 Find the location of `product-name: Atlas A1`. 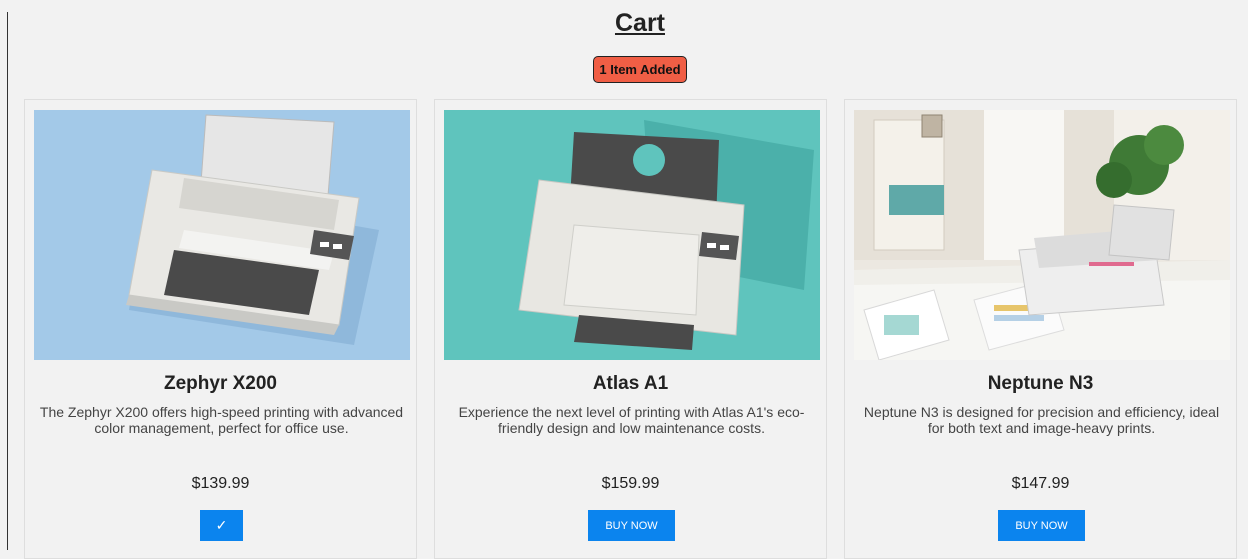

product-name: Atlas A1 is located at coordinates (630, 383).